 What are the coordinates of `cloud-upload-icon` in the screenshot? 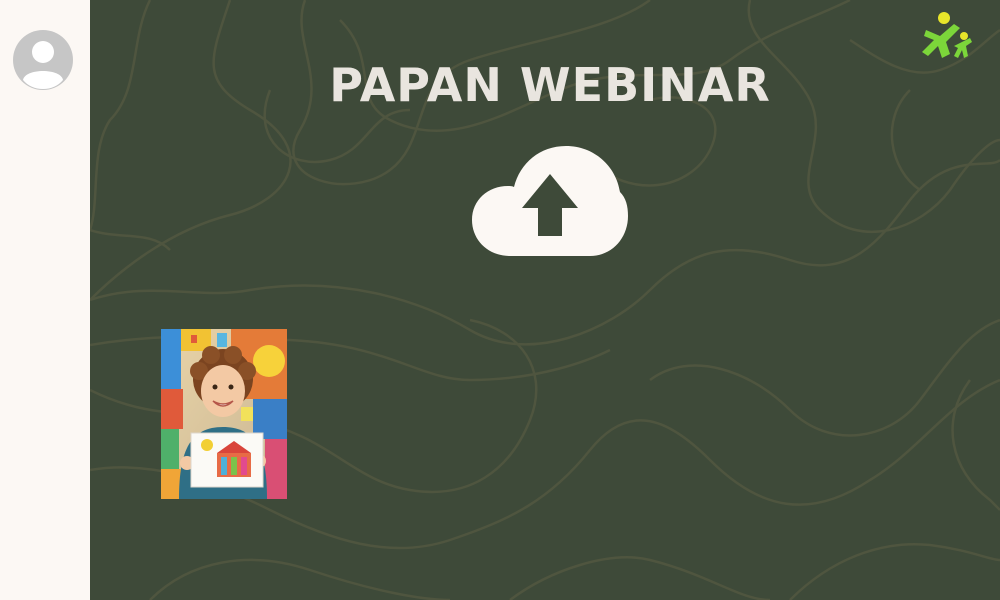 It's located at (550, 201).